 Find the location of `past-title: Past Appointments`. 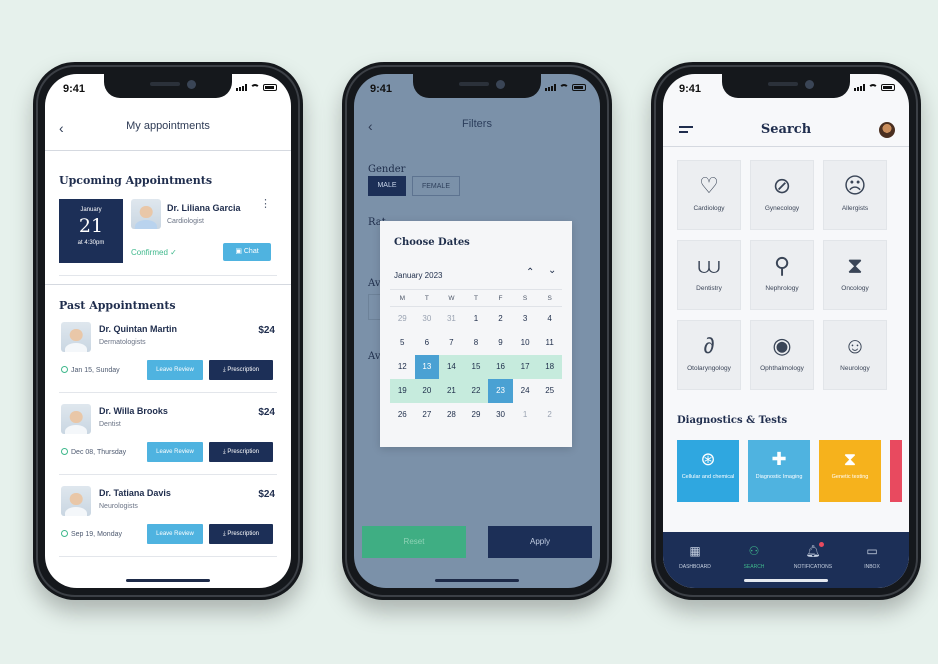

past-title: Past Appointments is located at coordinates (117, 305).